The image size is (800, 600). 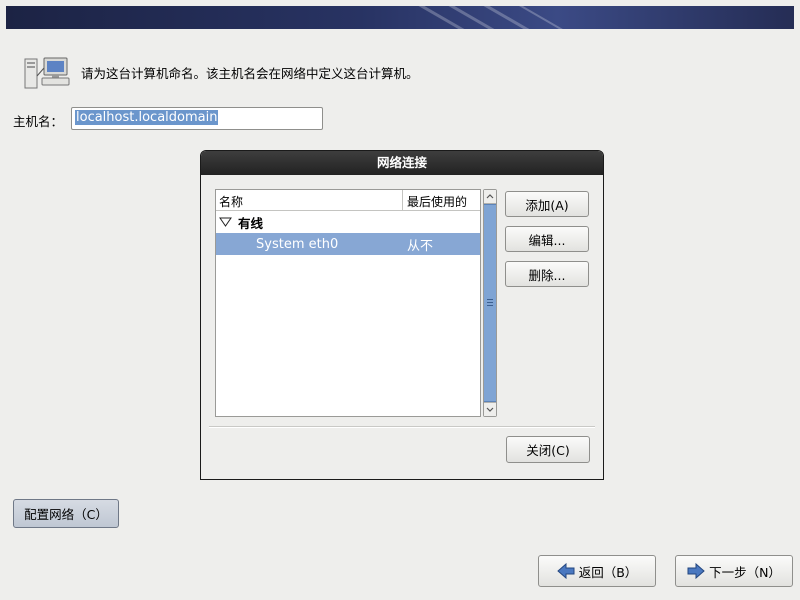 I want to click on hostname-input: localhost.localdomain, so click(x=197, y=118).